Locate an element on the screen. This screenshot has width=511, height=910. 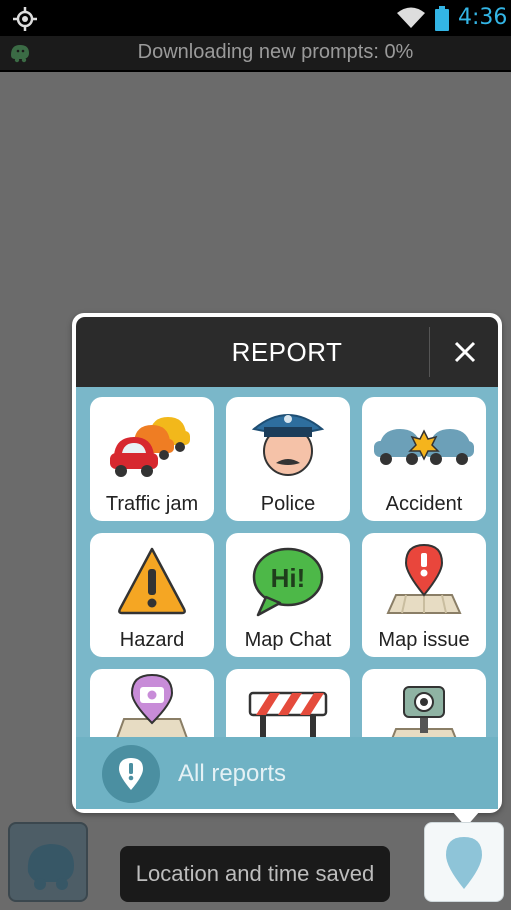
tile-hazard: Hazard is located at coordinates (152, 595).